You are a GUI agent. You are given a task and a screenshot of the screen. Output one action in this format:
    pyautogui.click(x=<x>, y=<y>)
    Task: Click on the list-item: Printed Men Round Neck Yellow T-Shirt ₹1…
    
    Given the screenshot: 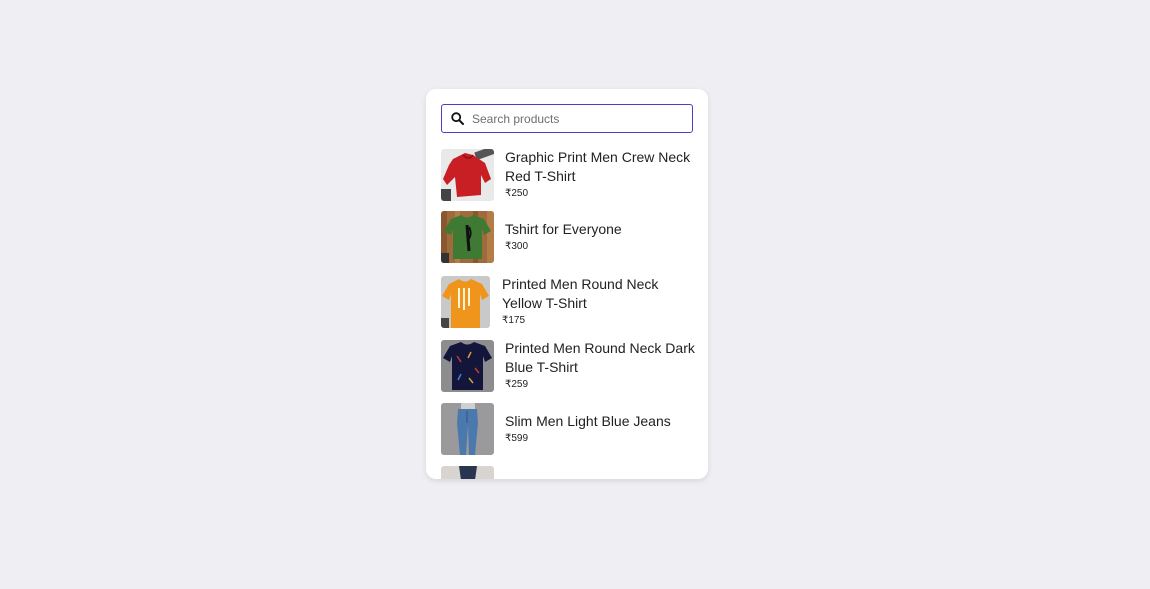 What is the action you would take?
    pyautogui.click(x=571, y=301)
    